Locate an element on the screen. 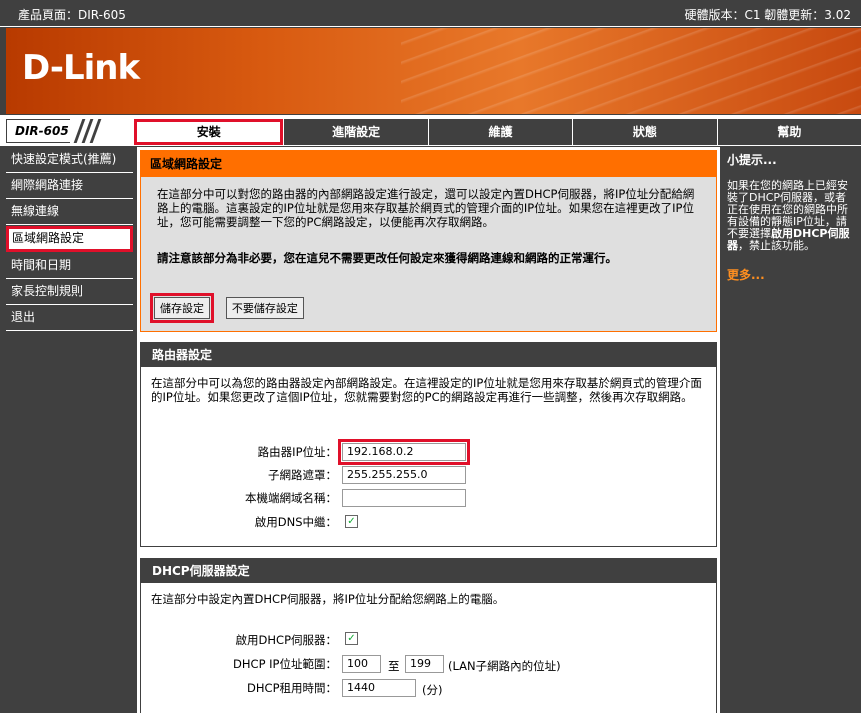 The height and width of the screenshot is (713, 861). sidebar-item-wizard: 快速設定模式(推薦) is located at coordinates (69, 160).